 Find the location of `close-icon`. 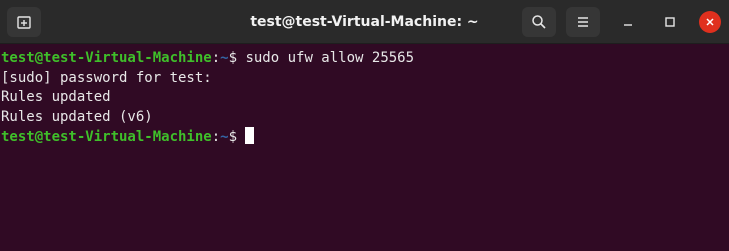

close-icon is located at coordinates (710, 22).